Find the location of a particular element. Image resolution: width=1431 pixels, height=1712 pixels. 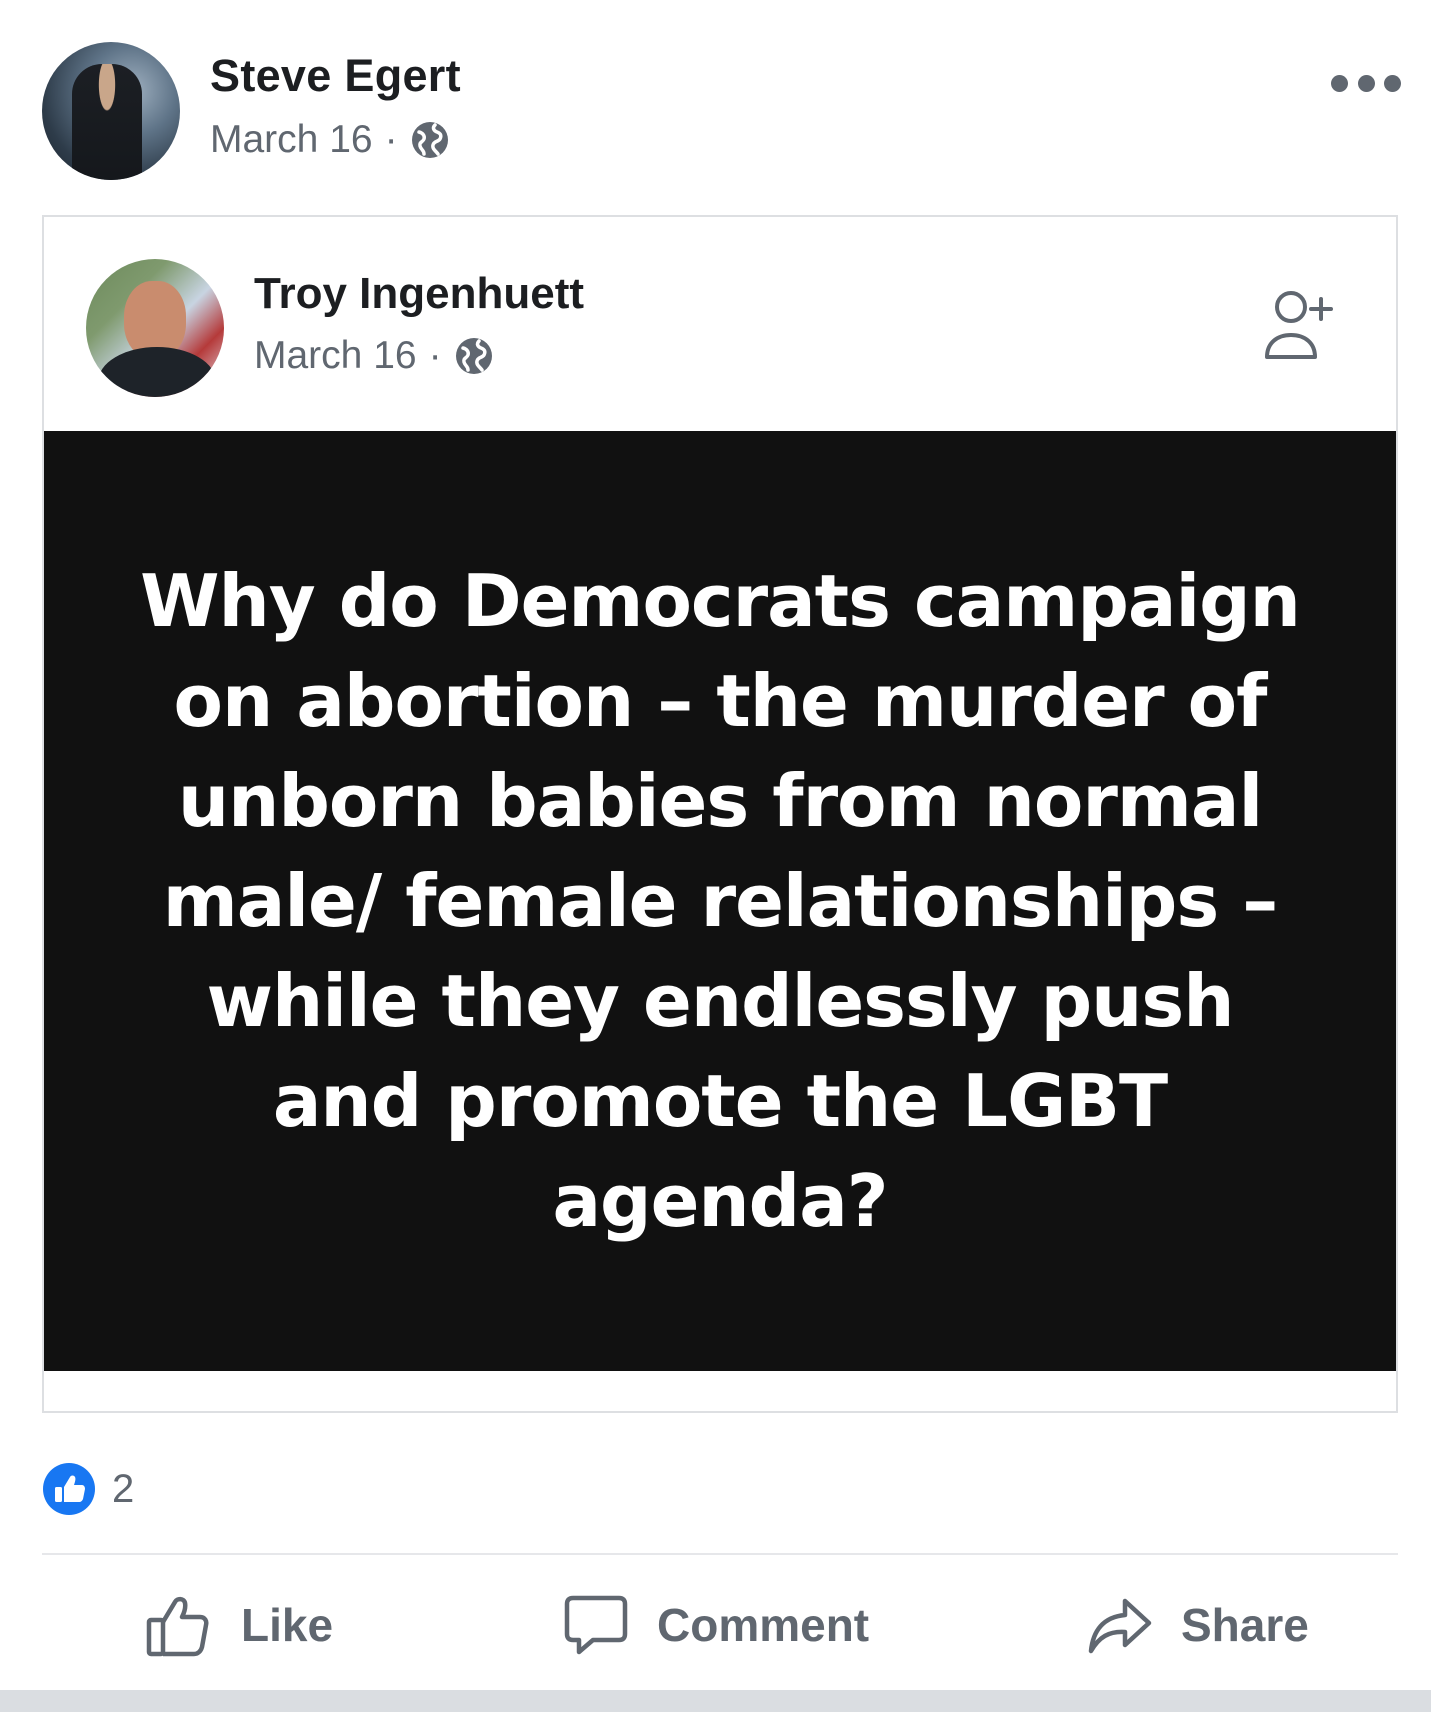

more-options-icon is located at coordinates (1366, 83).